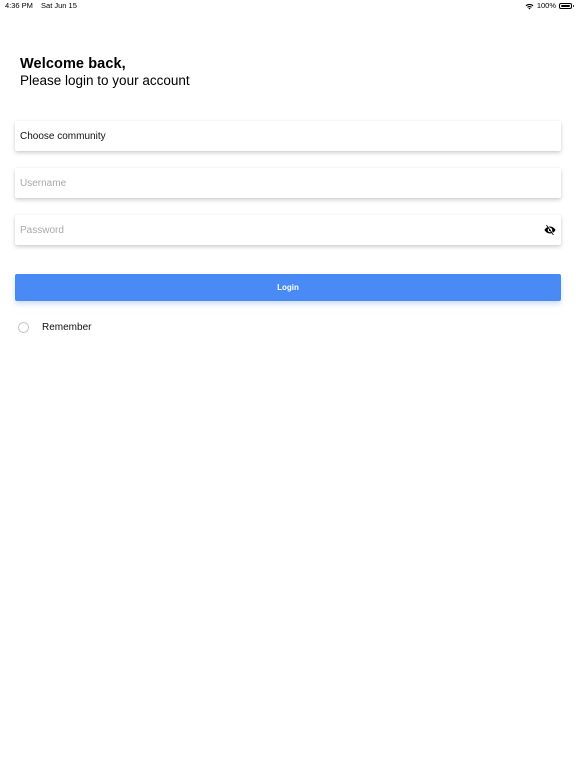  What do you see at coordinates (550, 230) in the screenshot?
I see `eye-slash-icon` at bounding box center [550, 230].